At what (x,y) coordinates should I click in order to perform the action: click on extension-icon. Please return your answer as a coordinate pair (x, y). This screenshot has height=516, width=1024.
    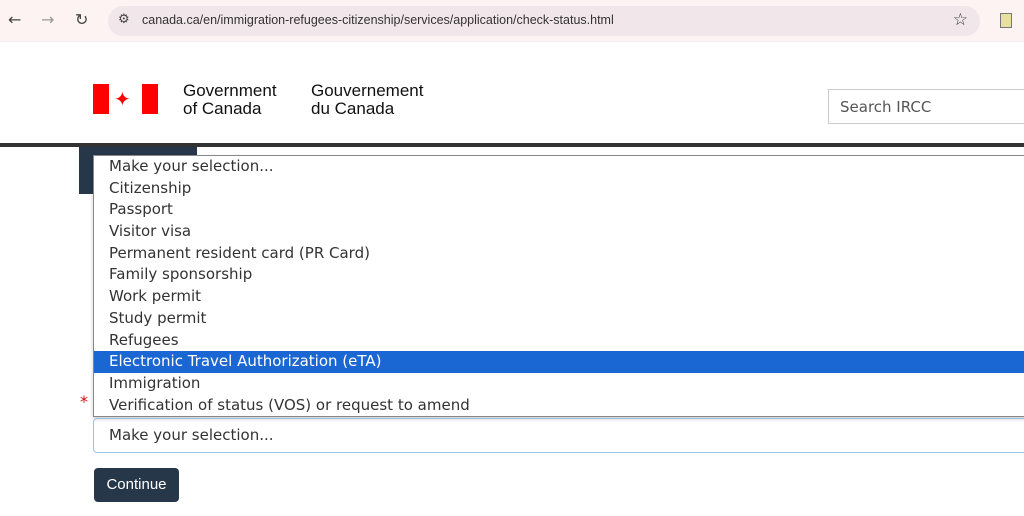
    Looking at the image, I should click on (1006, 20).